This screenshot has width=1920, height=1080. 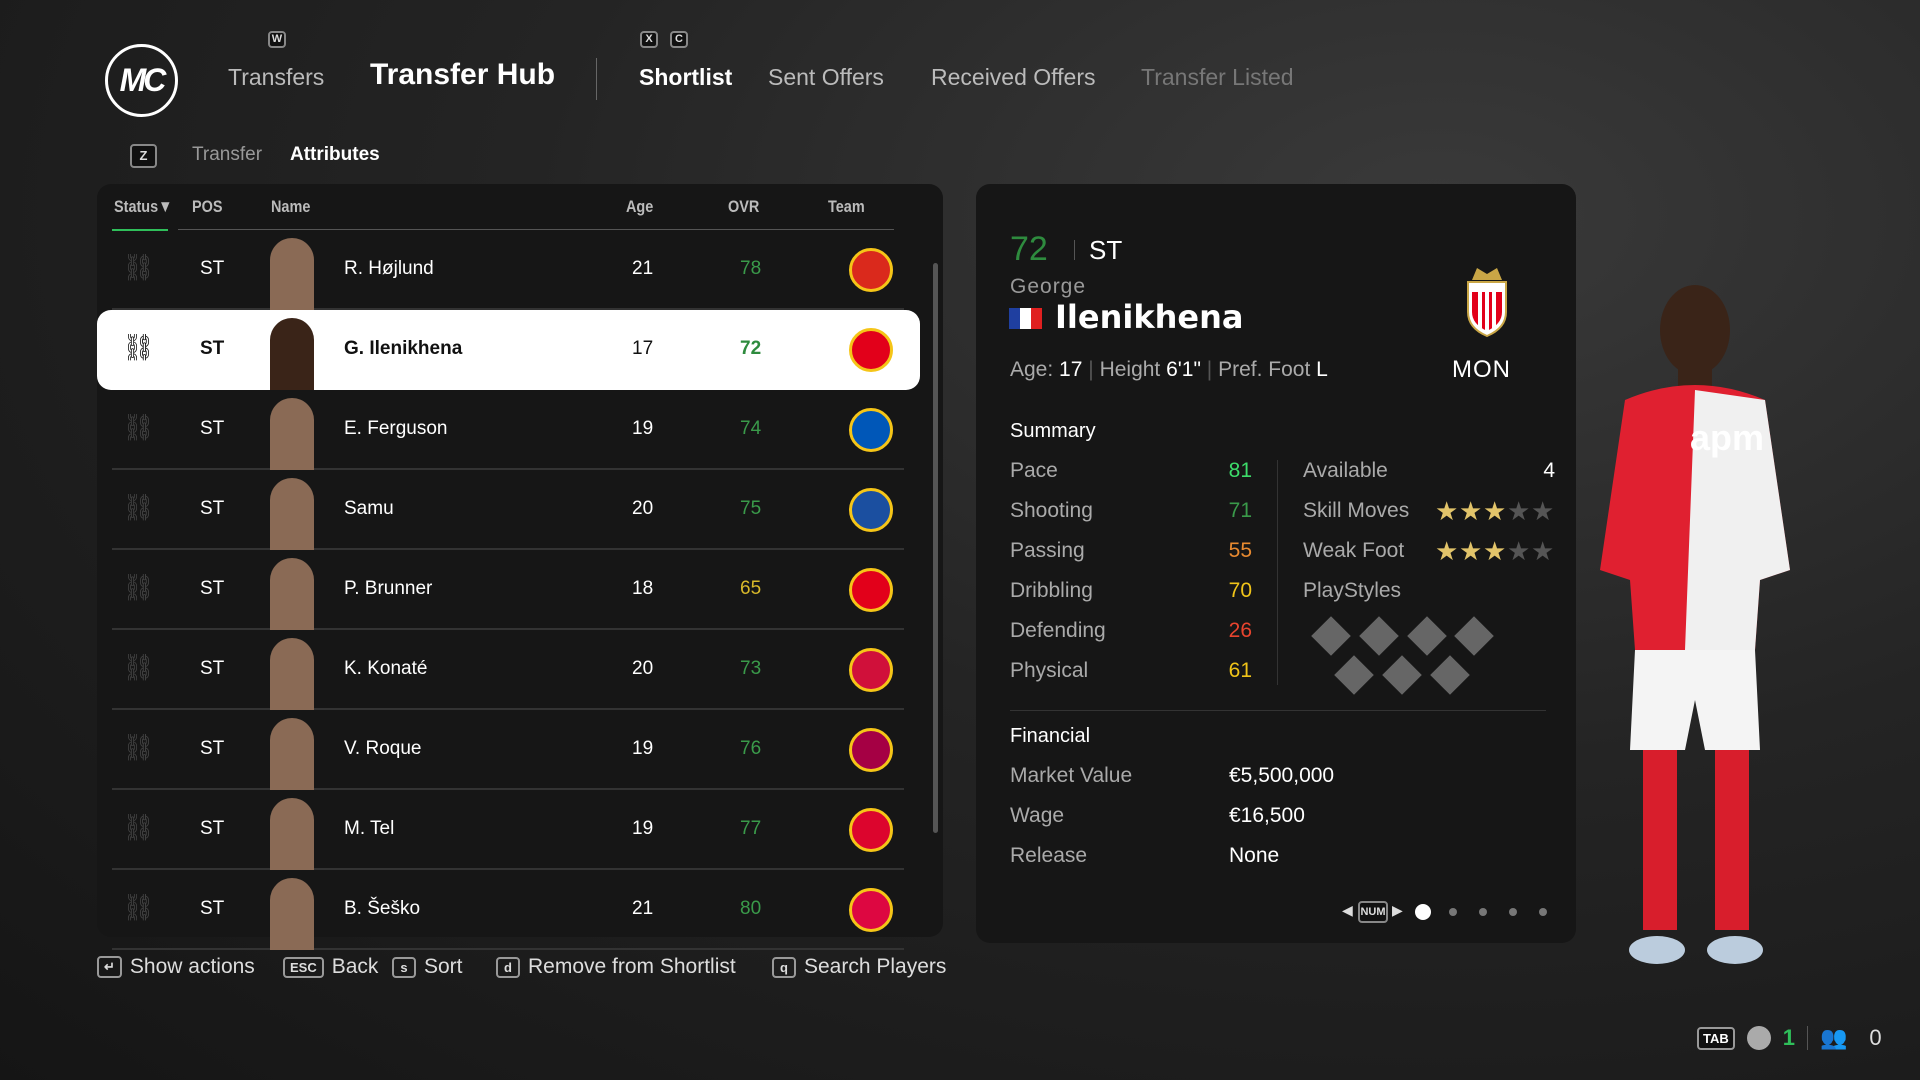 What do you see at coordinates (751, 668) in the screenshot?
I see `player-ovr: 73` at bounding box center [751, 668].